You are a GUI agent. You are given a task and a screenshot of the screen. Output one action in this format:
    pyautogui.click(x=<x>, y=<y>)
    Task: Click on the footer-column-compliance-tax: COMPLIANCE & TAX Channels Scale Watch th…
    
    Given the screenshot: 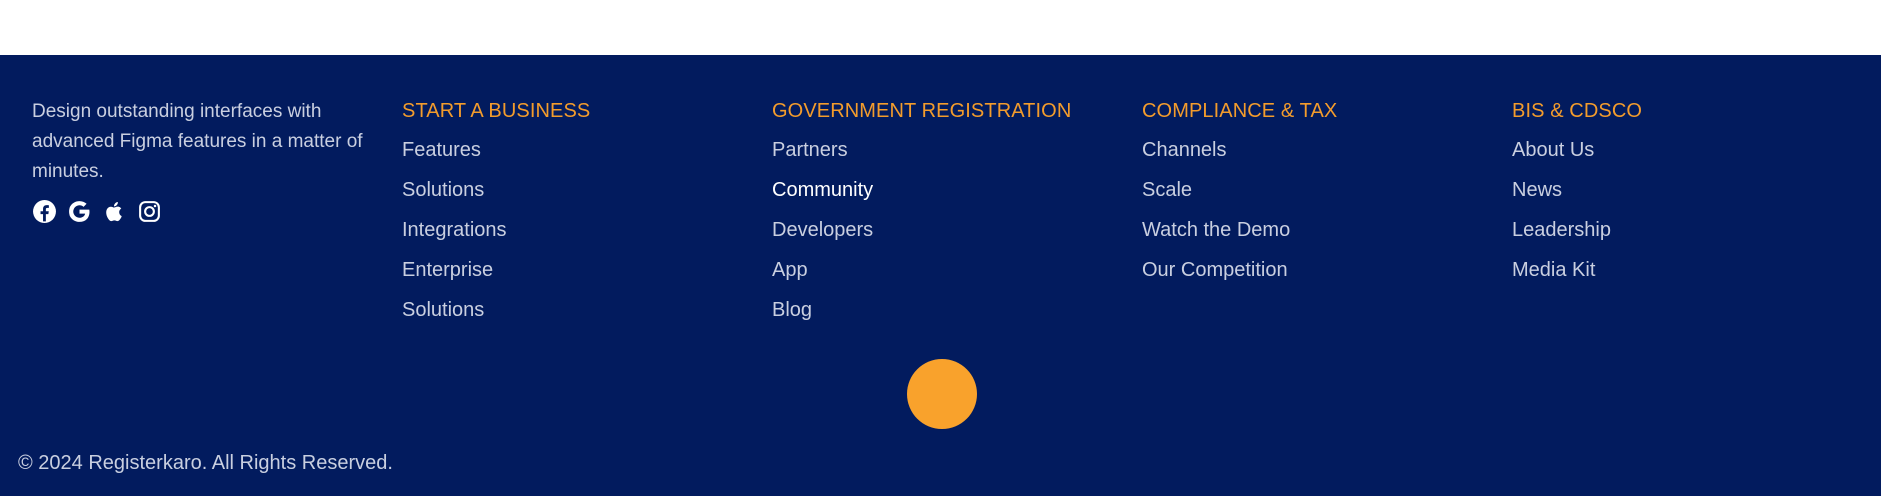 What is the action you would take?
    pyautogui.click(x=1239, y=196)
    